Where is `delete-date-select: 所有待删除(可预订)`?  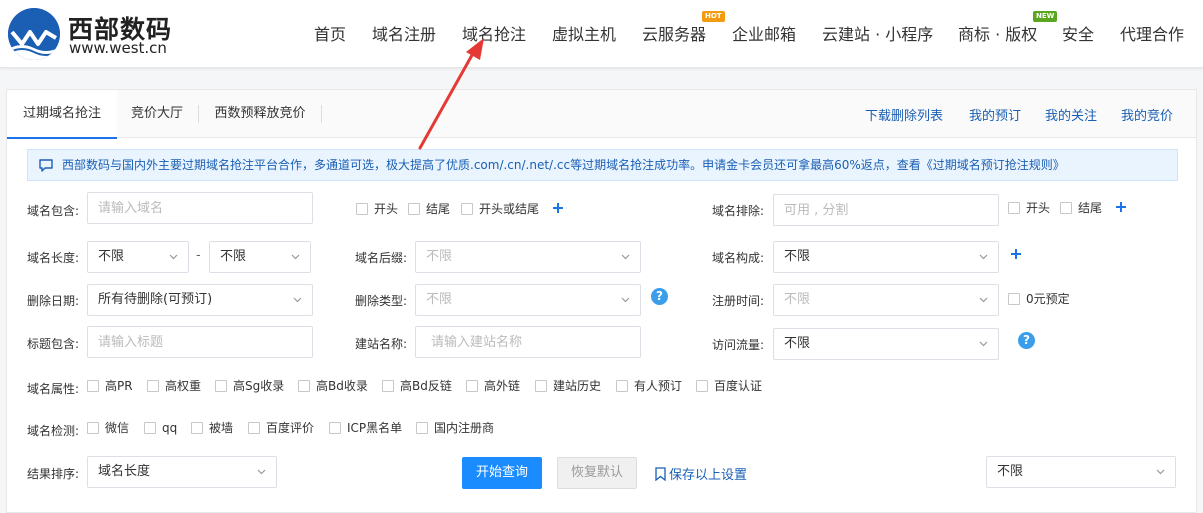
delete-date-select: 所有待删除(可预订) is located at coordinates (200, 300).